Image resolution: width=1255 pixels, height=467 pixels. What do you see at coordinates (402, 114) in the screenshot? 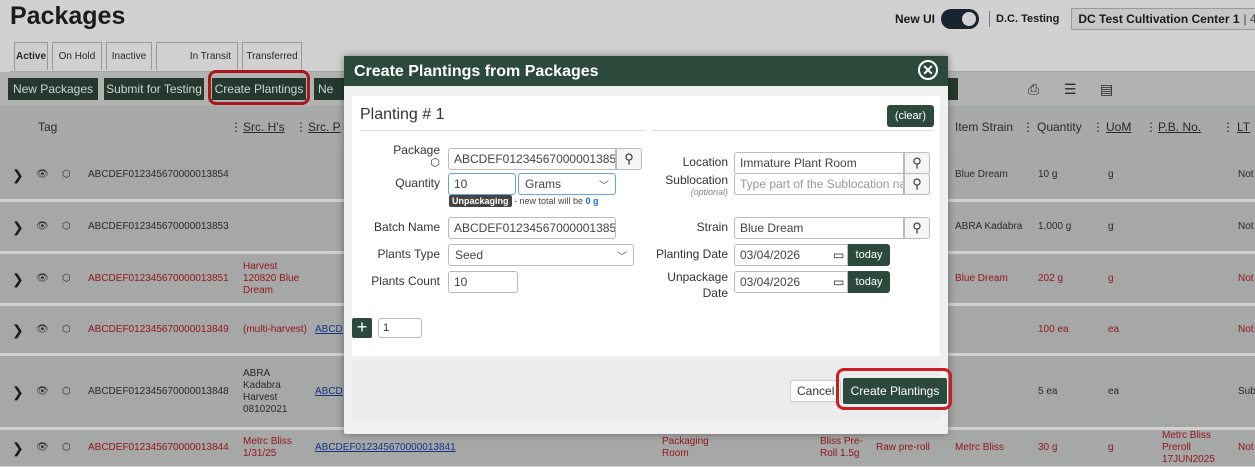
I see `planting-number: Planting # 1` at bounding box center [402, 114].